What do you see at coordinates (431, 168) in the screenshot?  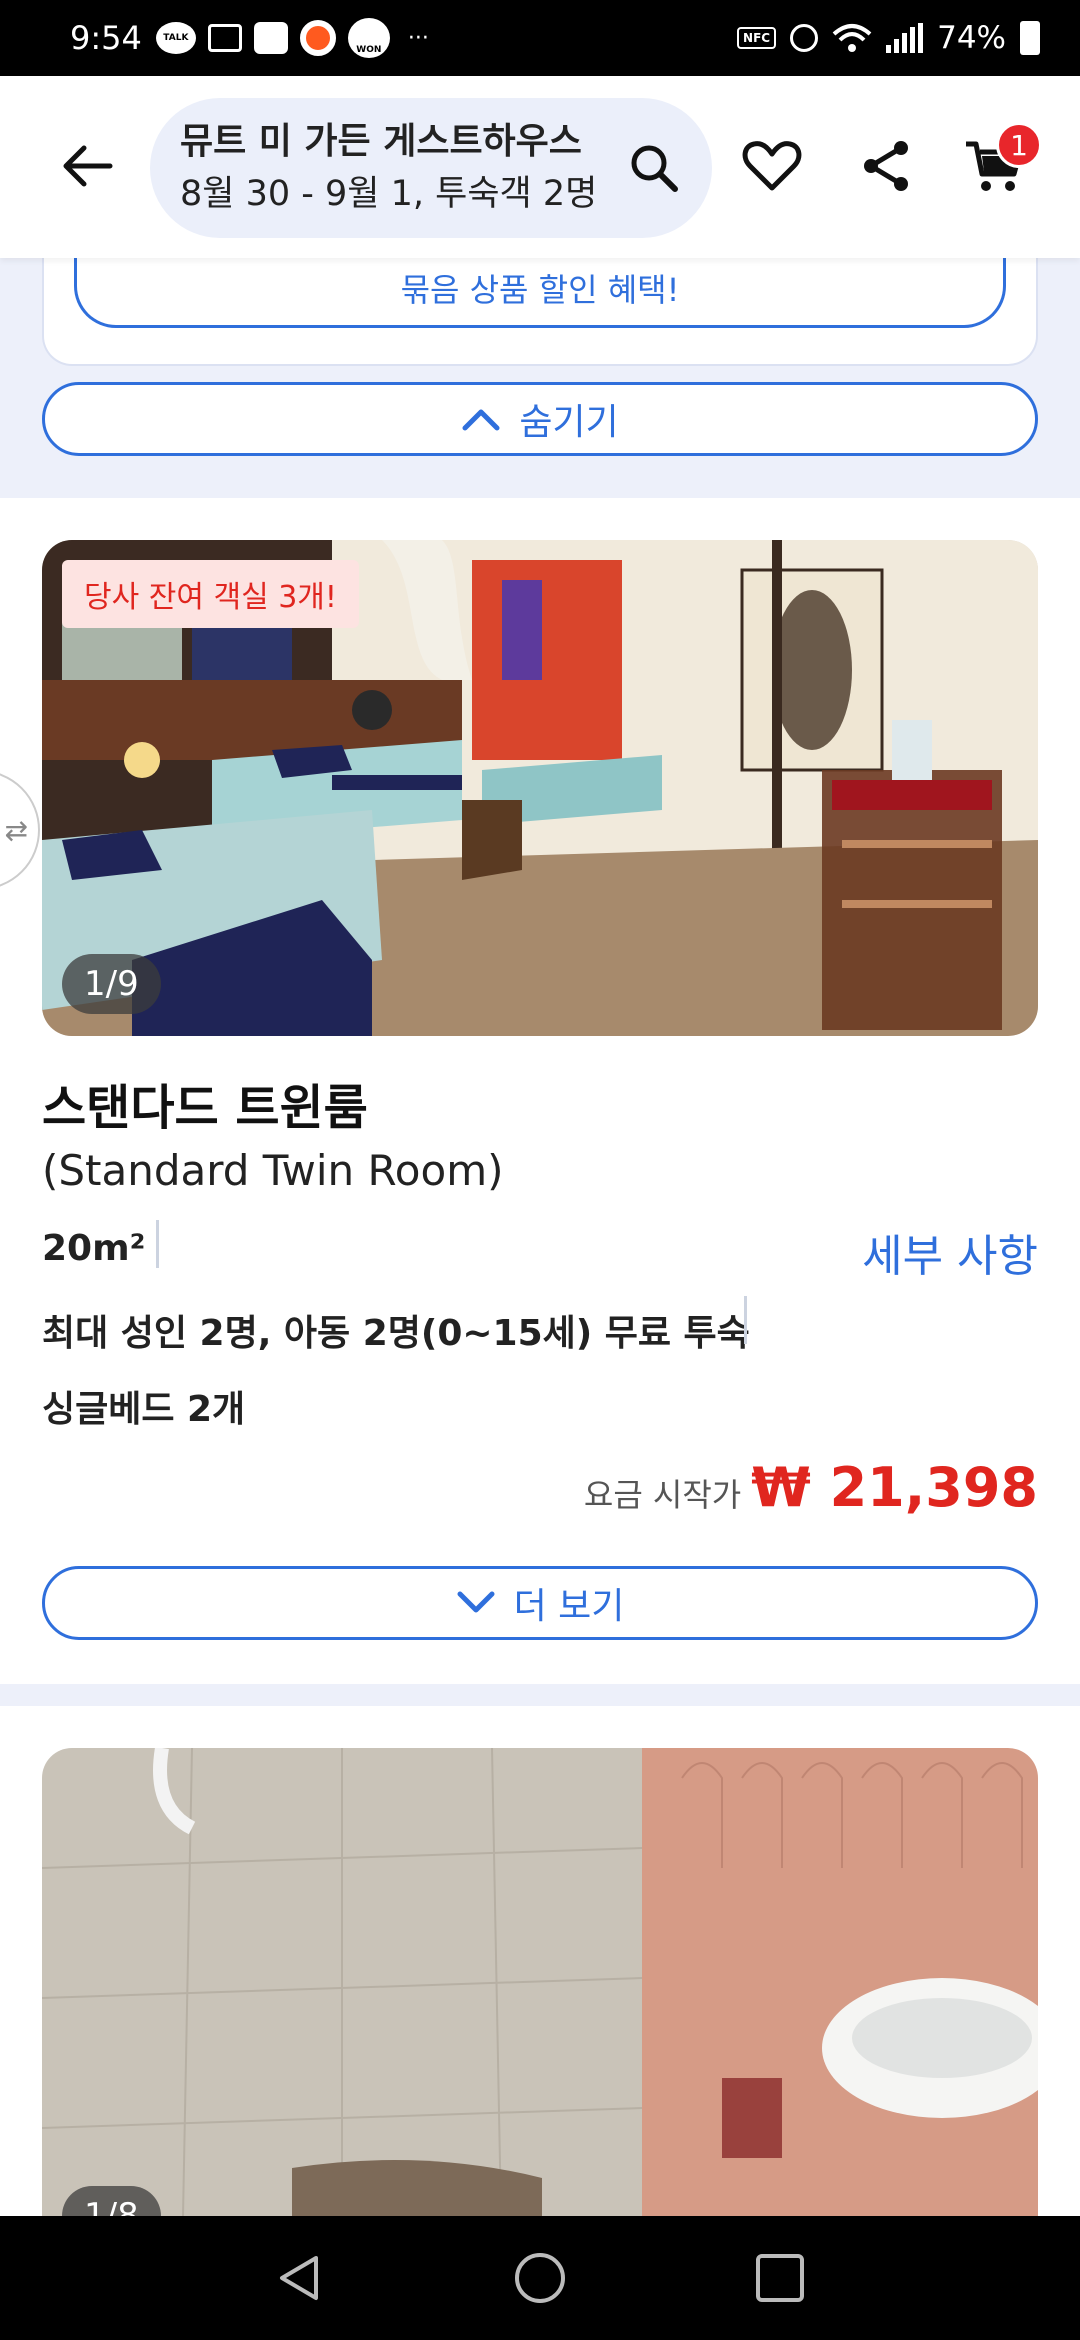 I see `search-summary-pill: 뮤트 미 가든 게스트하우스 8월 30 - 9월 1, 투숙객 2명` at bounding box center [431, 168].